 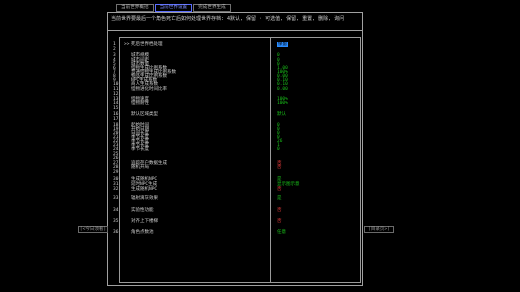 I want to click on tab-bar: 当前世界概括 当前世界设置 完成世界生成, so click(x=173, y=8).